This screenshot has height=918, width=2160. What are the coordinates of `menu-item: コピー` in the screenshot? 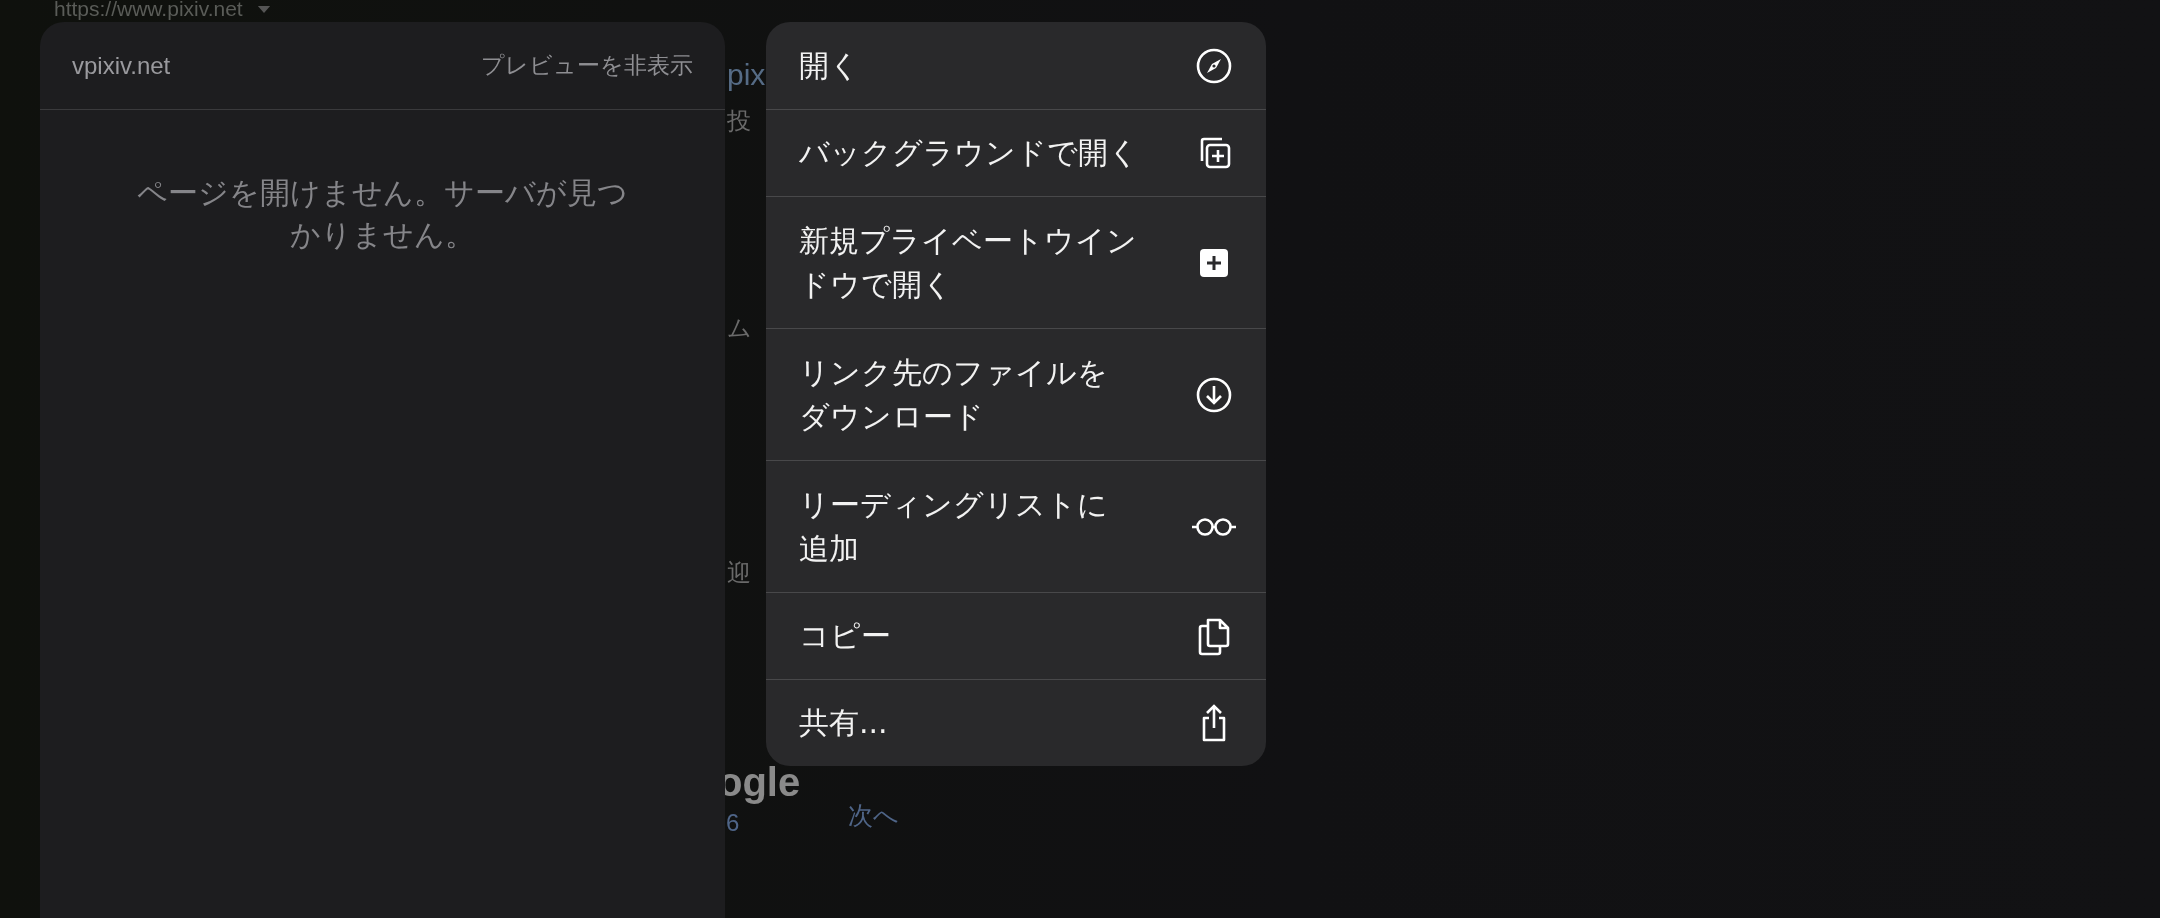 It's located at (1016, 635).